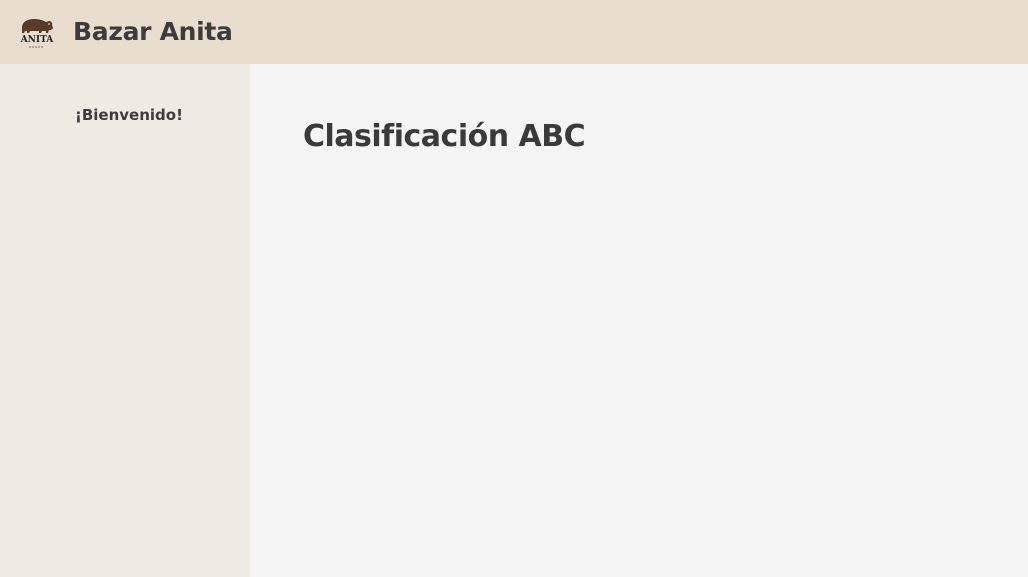 Image resolution: width=1028 pixels, height=577 pixels. What do you see at coordinates (444, 136) in the screenshot?
I see `page-title: Clasificación ABC` at bounding box center [444, 136].